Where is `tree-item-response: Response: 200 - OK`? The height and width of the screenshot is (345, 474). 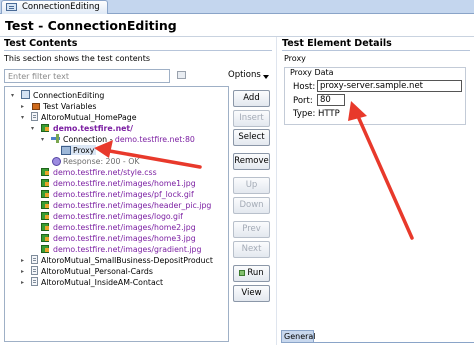
tree-item-response: Response: 200 - OK is located at coordinates (95, 161).